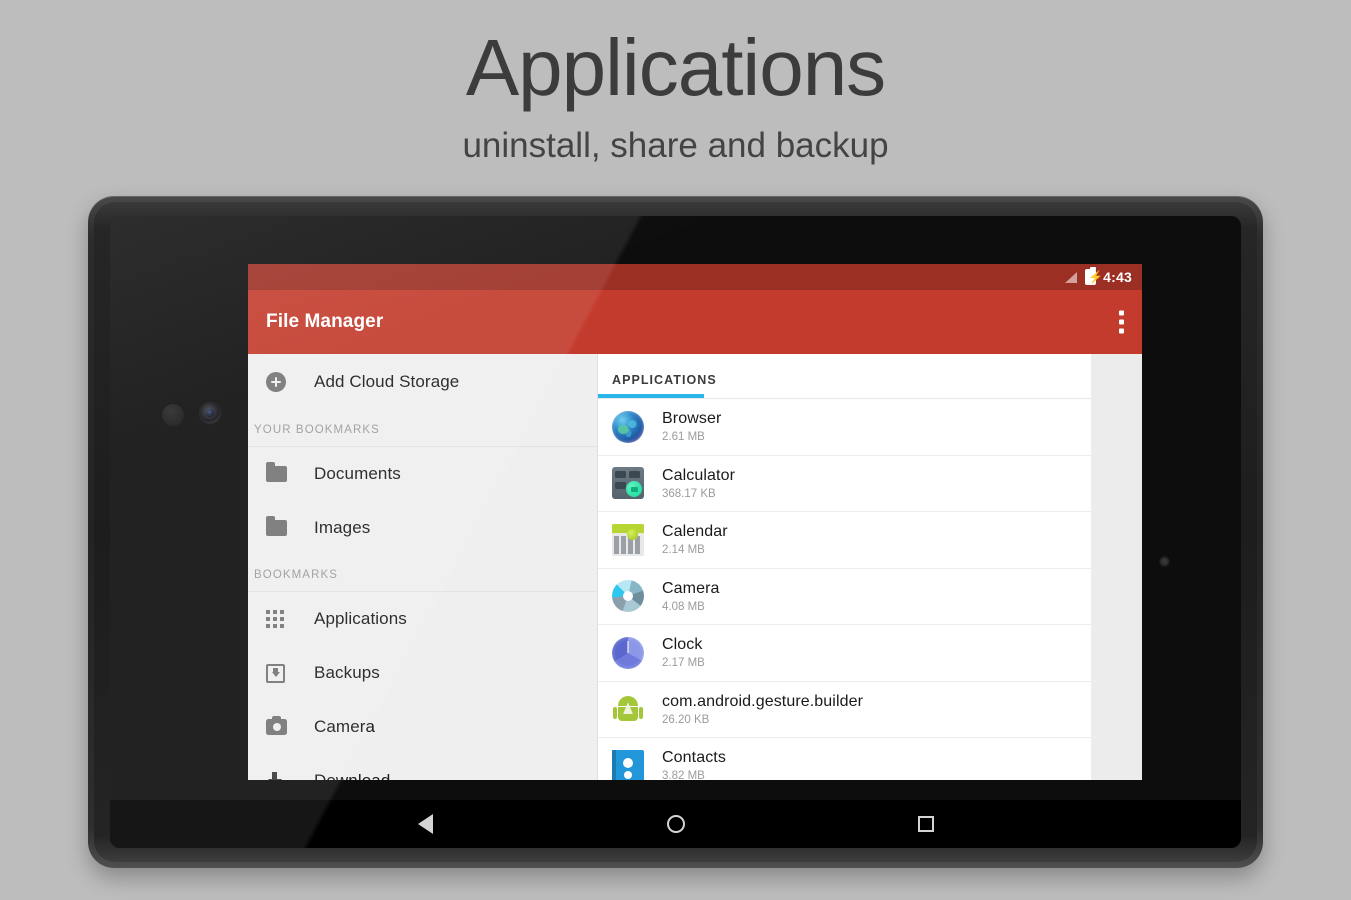 Image resolution: width=1351 pixels, height=900 pixels. I want to click on signal-triangle-icon, so click(1071, 277).